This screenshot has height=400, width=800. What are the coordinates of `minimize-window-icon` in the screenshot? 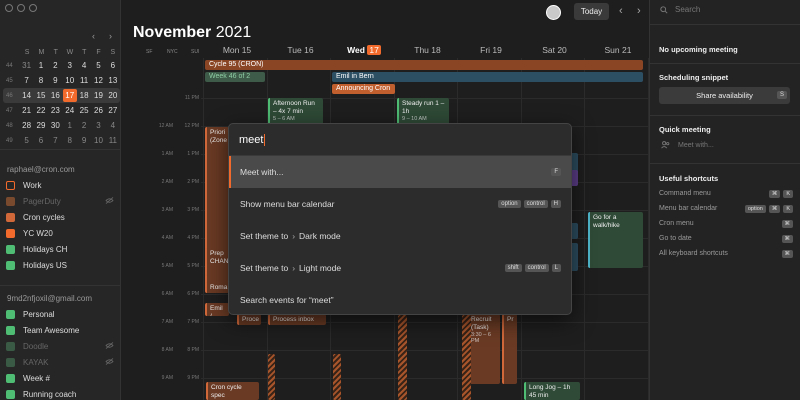 It's located at (21, 8).